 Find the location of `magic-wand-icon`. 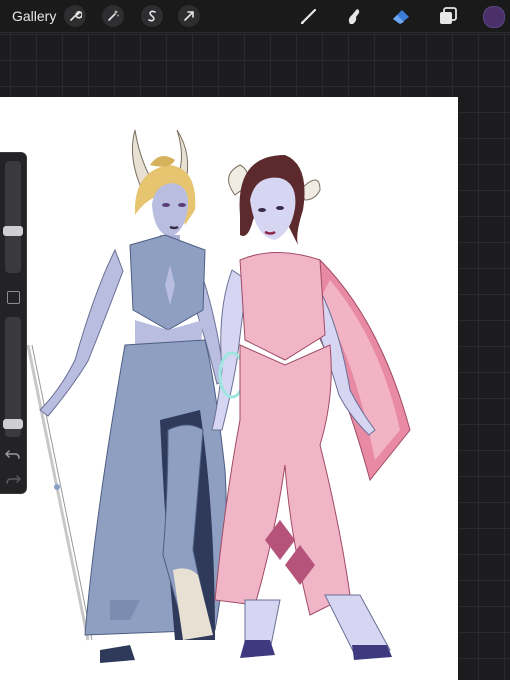

magic-wand-icon is located at coordinates (113, 15).